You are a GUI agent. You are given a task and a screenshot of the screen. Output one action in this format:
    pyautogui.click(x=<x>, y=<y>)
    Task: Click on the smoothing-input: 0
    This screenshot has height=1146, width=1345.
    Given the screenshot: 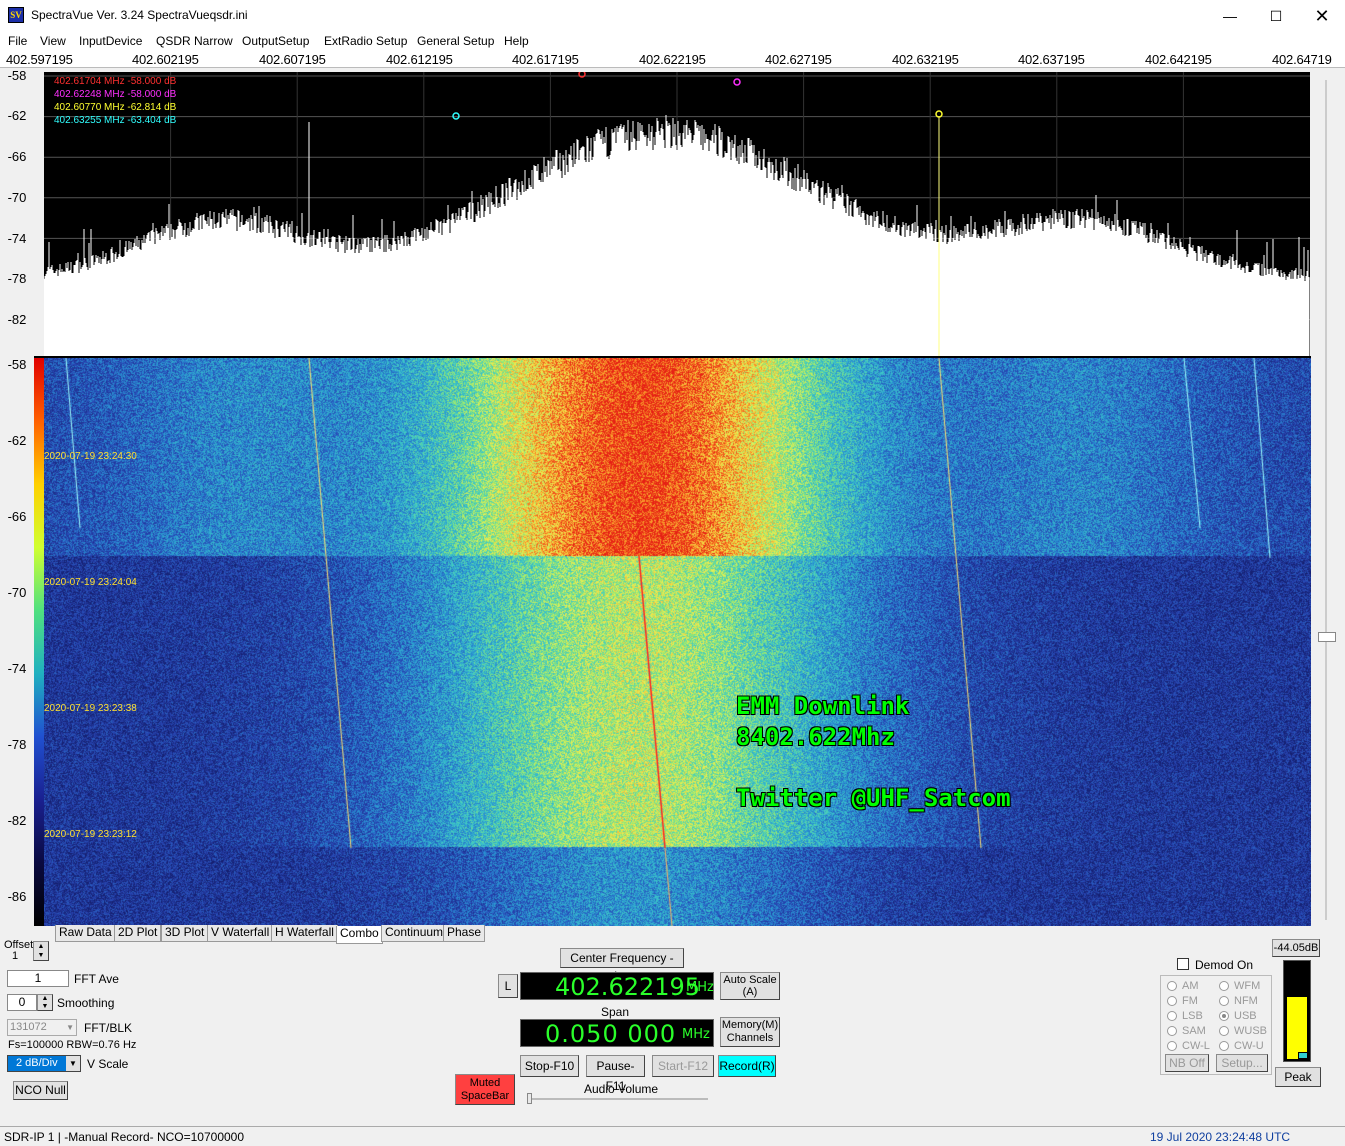 What is the action you would take?
    pyautogui.click(x=22, y=1002)
    